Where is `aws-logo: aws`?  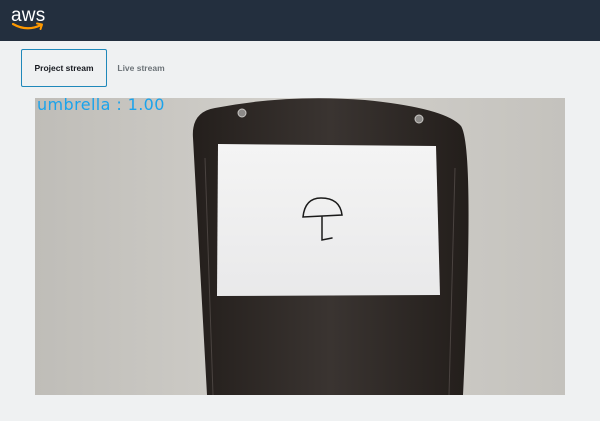 aws-logo: aws is located at coordinates (31, 19).